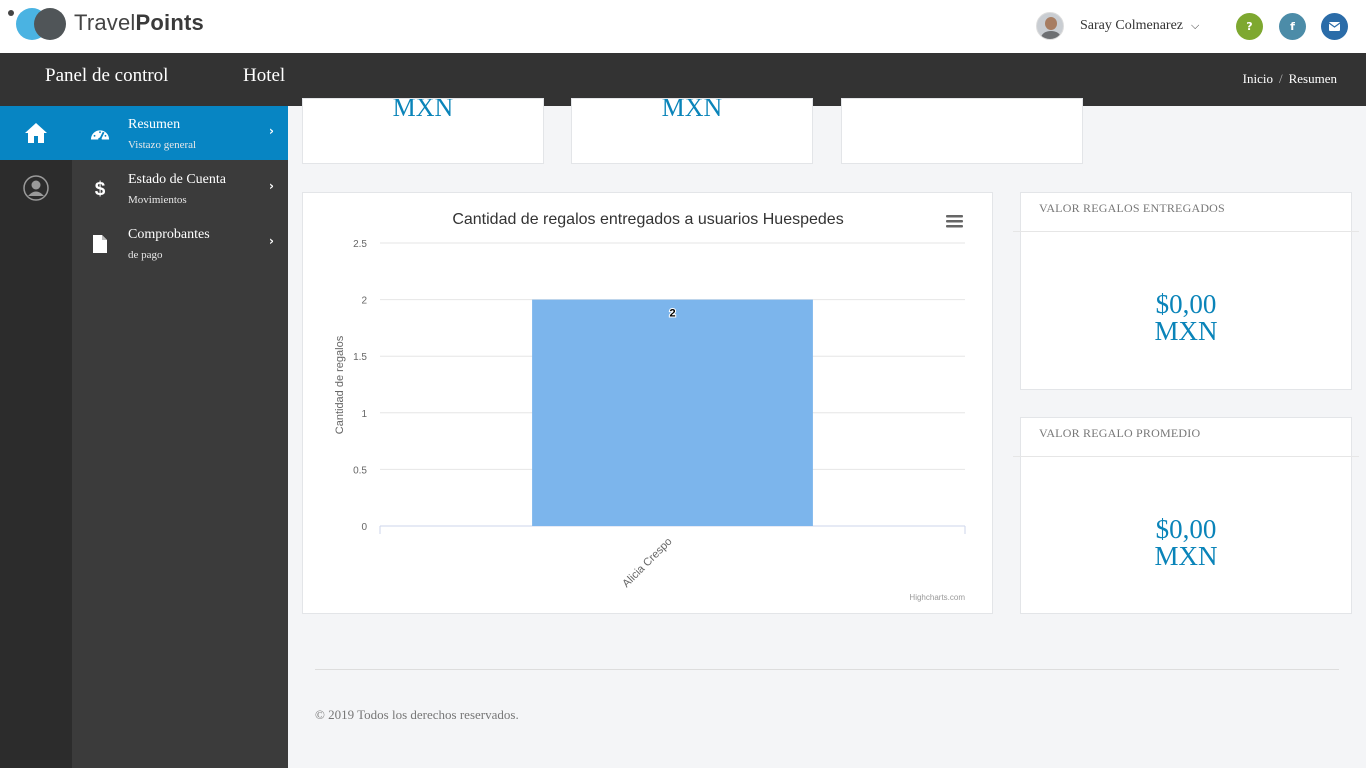  I want to click on user-circle-icon, so click(36, 188).